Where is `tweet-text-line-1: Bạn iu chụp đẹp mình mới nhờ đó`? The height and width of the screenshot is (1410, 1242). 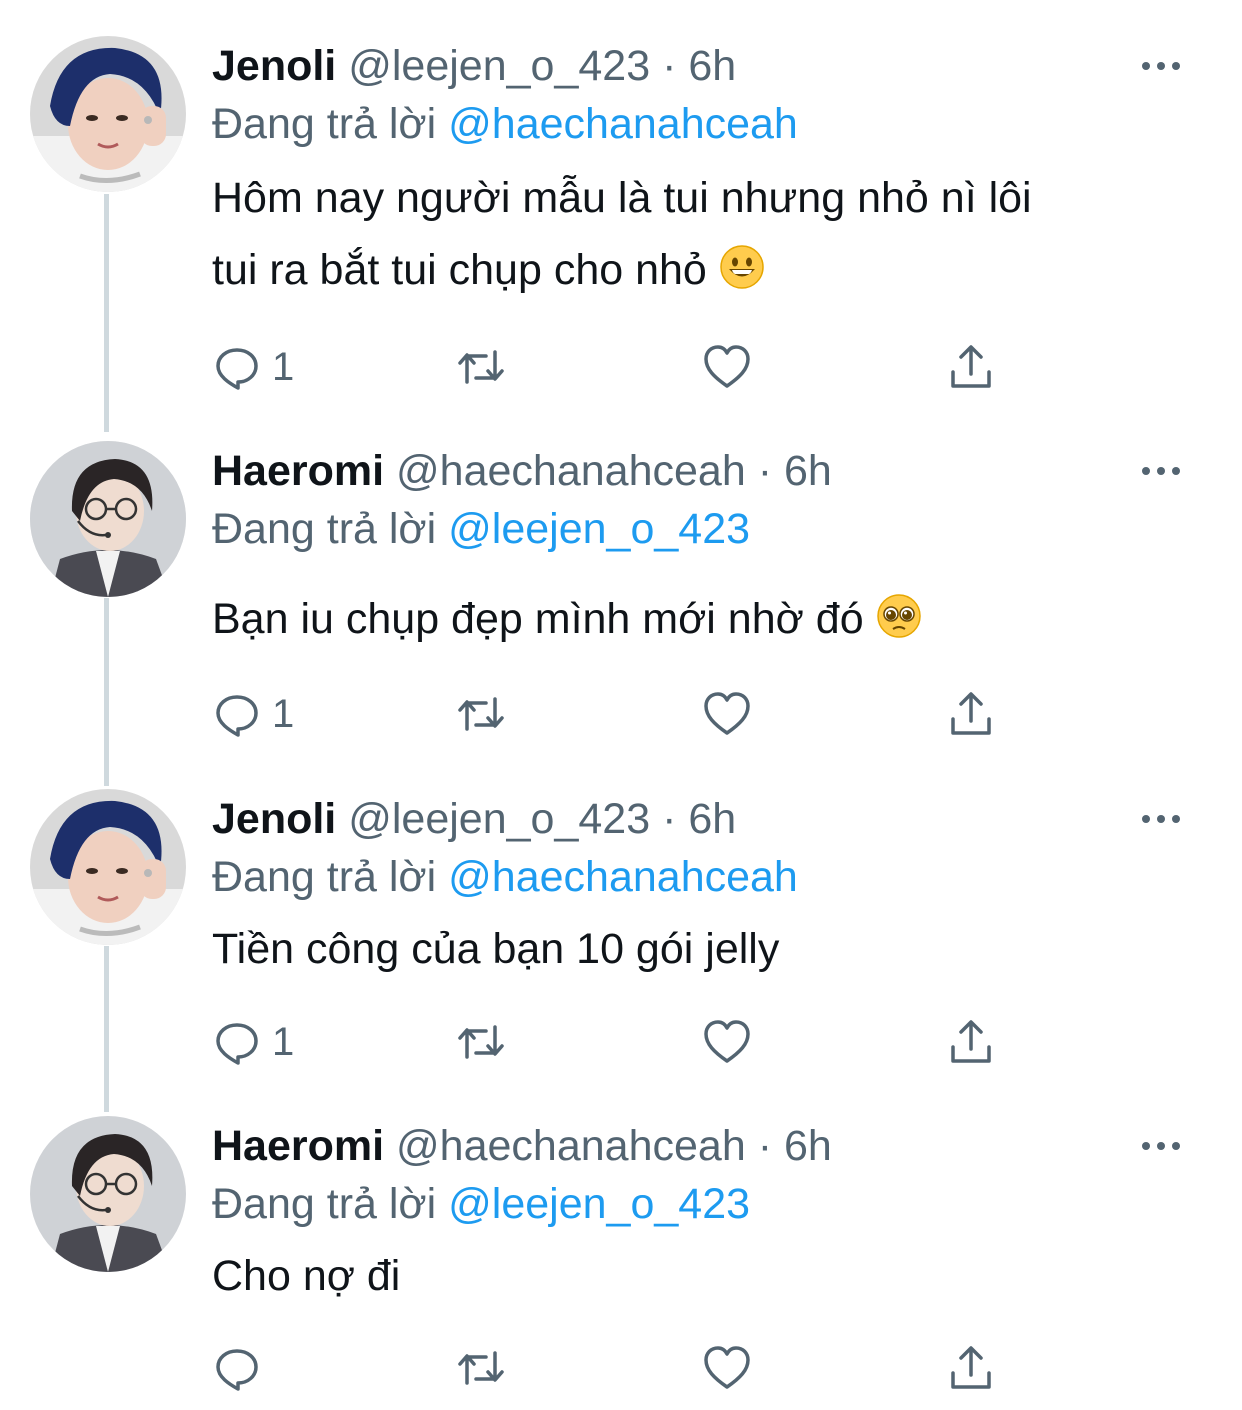
tweet-text-line-1: Bạn iu chụp đẹp mình mới nhờ đó is located at coordinates (702, 619).